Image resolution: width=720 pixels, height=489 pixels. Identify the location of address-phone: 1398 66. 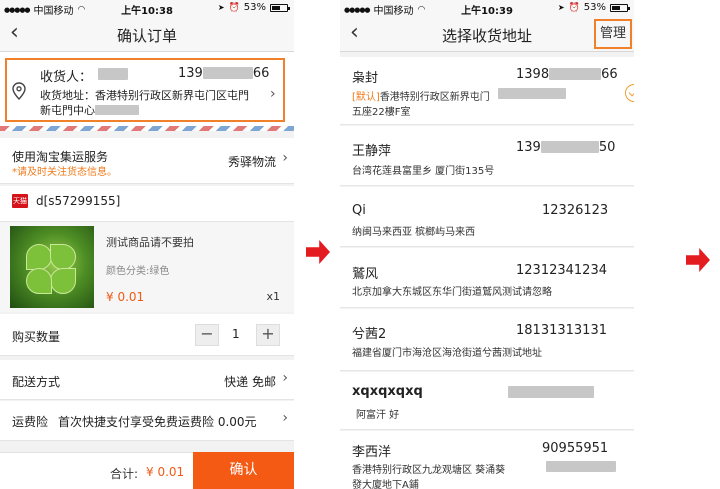
(567, 74).